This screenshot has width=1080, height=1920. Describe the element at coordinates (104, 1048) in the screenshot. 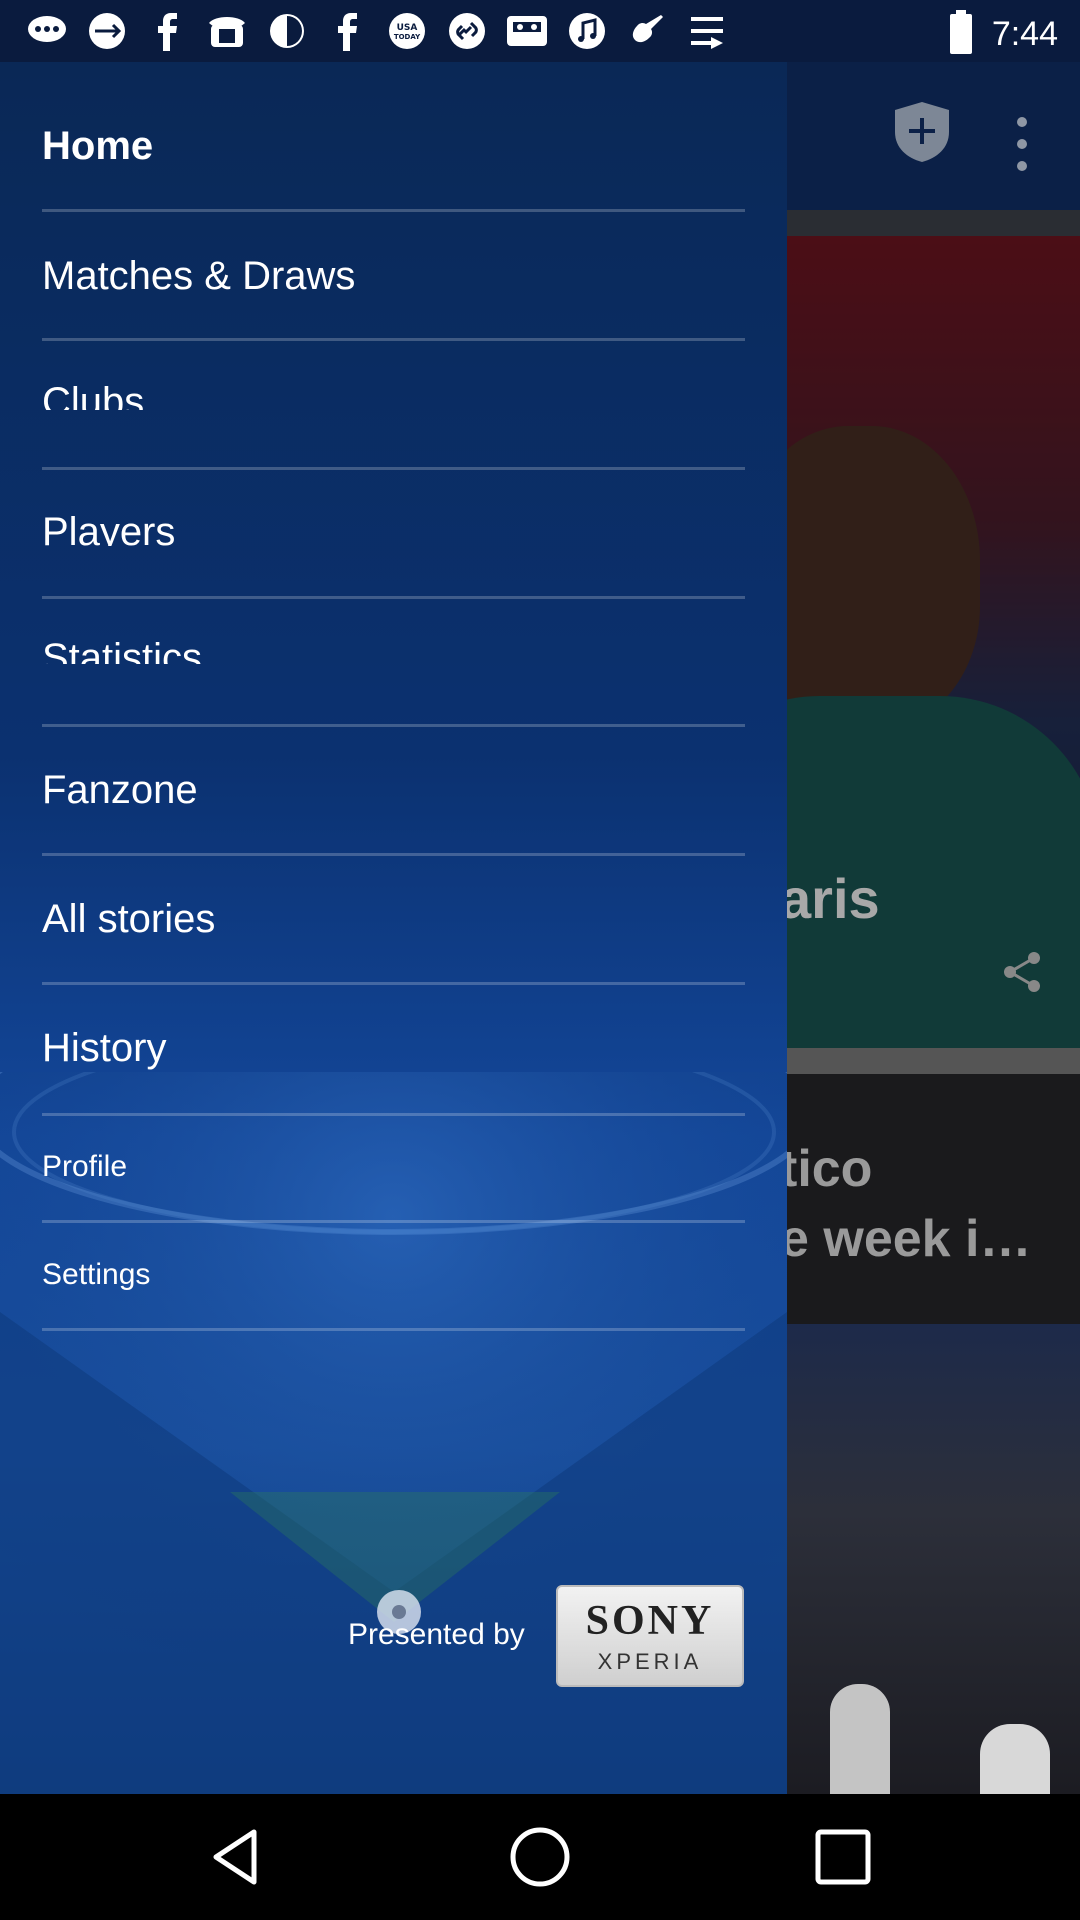

I see `drawer-item-label: History` at that location.